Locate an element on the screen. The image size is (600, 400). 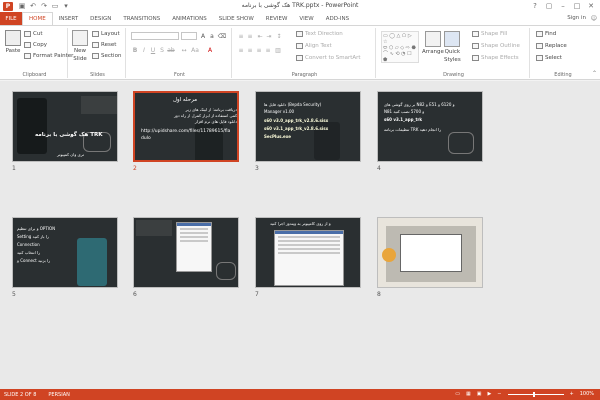
clear-format-icon: ⌫ is located at coordinates (222, 36).